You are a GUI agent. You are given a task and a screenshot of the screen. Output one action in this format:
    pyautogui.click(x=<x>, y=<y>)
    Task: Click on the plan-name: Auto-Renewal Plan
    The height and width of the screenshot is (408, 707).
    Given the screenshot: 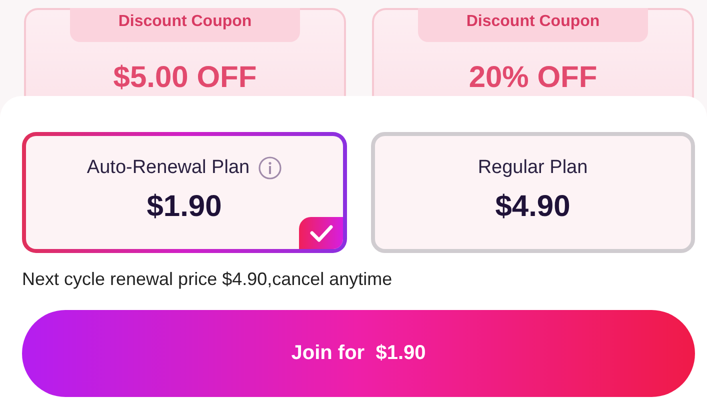 What is the action you would take?
    pyautogui.click(x=168, y=168)
    